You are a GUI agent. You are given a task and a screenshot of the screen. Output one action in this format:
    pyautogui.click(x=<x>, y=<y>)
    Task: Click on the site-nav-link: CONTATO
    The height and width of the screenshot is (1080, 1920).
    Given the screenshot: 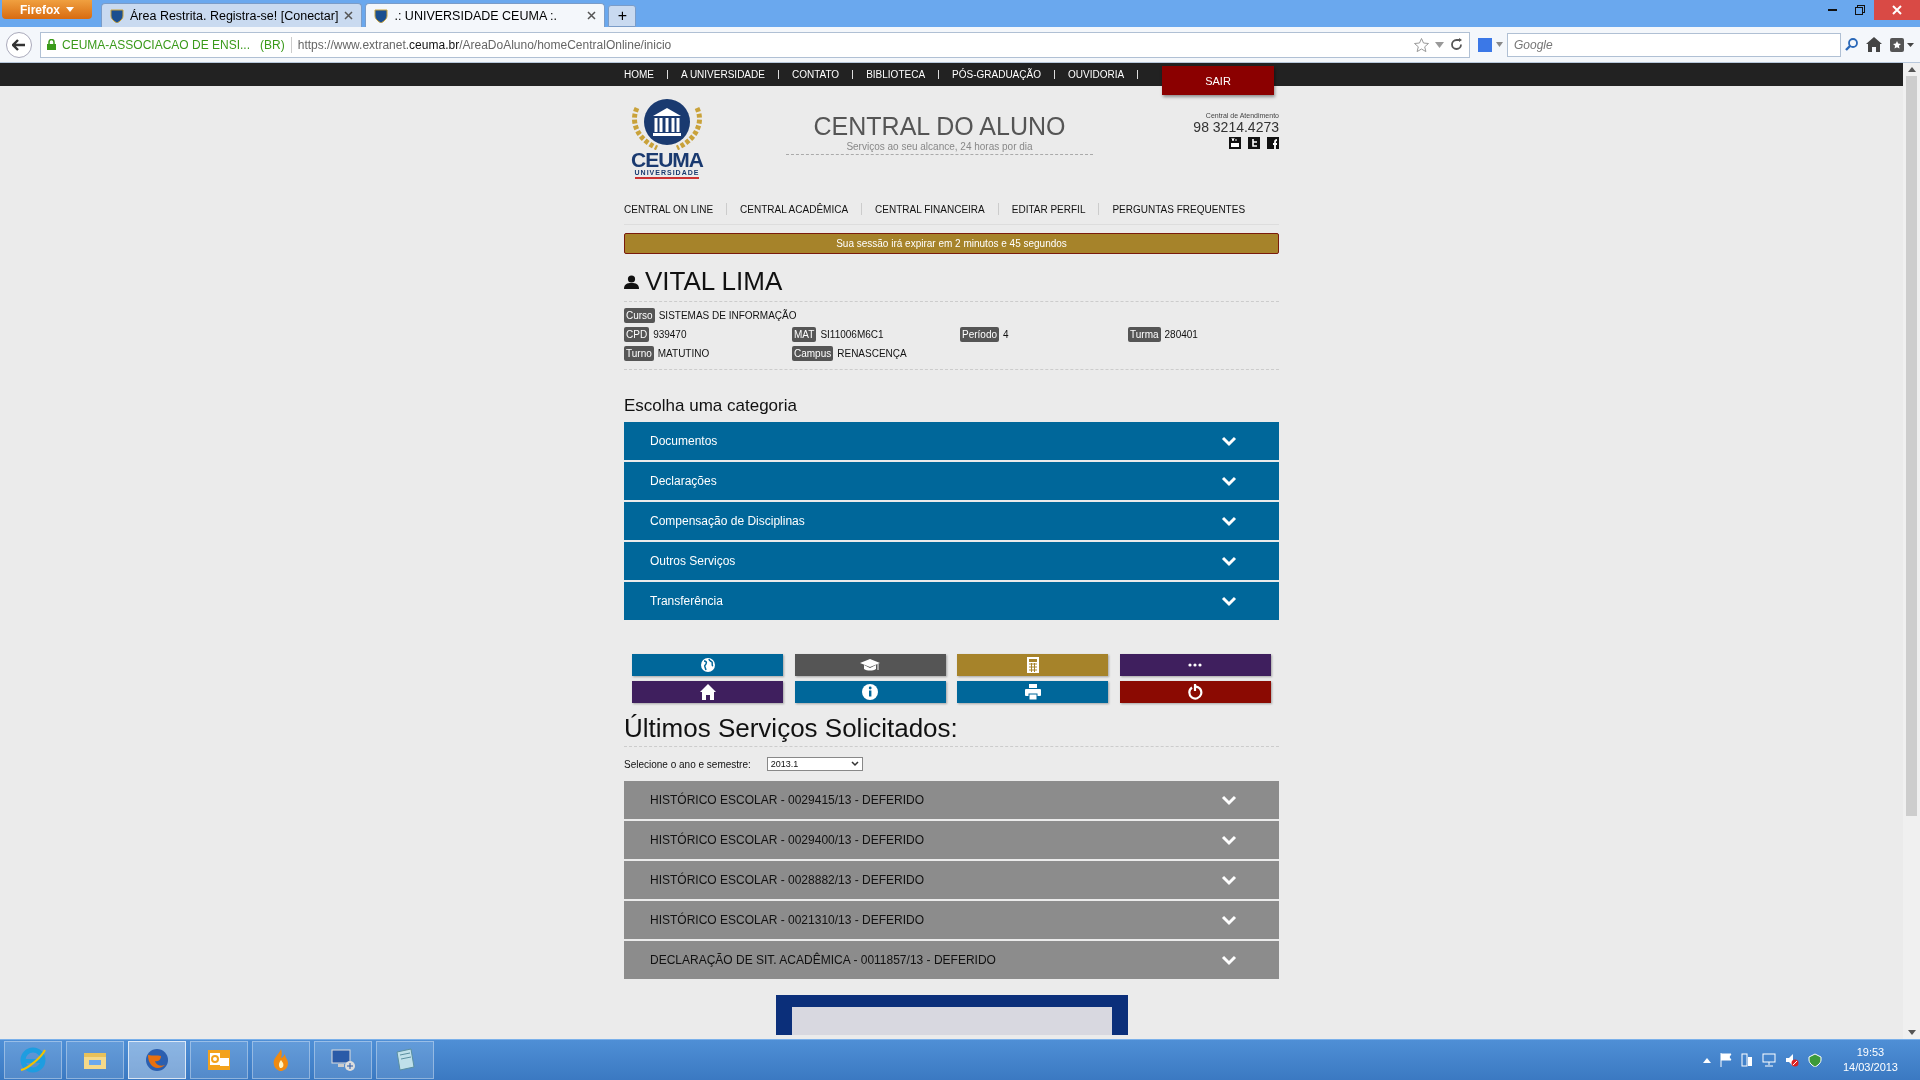 What is the action you would take?
    pyautogui.click(x=815, y=74)
    